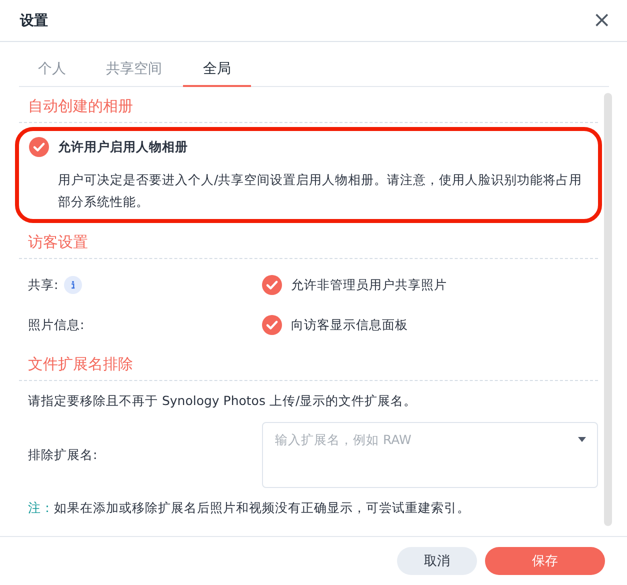 Image resolution: width=627 pixels, height=585 pixels. What do you see at coordinates (34, 21) in the screenshot?
I see `window-title: 设置` at bounding box center [34, 21].